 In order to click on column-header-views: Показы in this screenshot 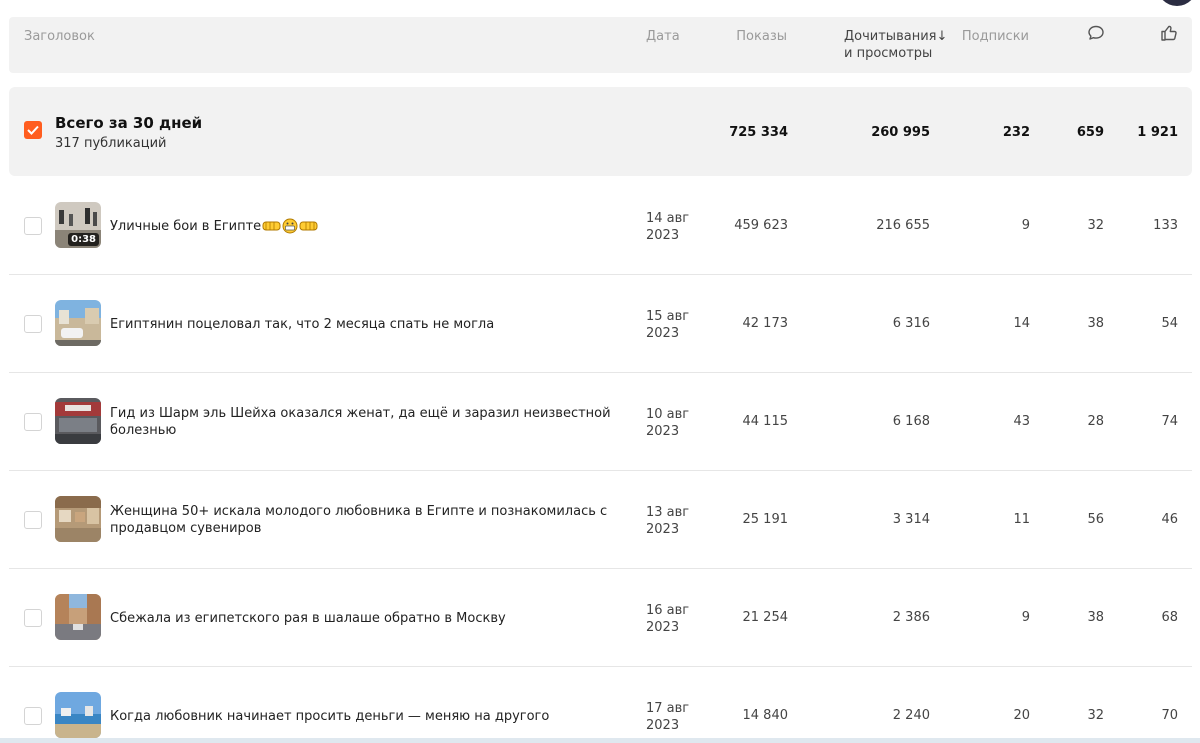, I will do `click(761, 36)`.